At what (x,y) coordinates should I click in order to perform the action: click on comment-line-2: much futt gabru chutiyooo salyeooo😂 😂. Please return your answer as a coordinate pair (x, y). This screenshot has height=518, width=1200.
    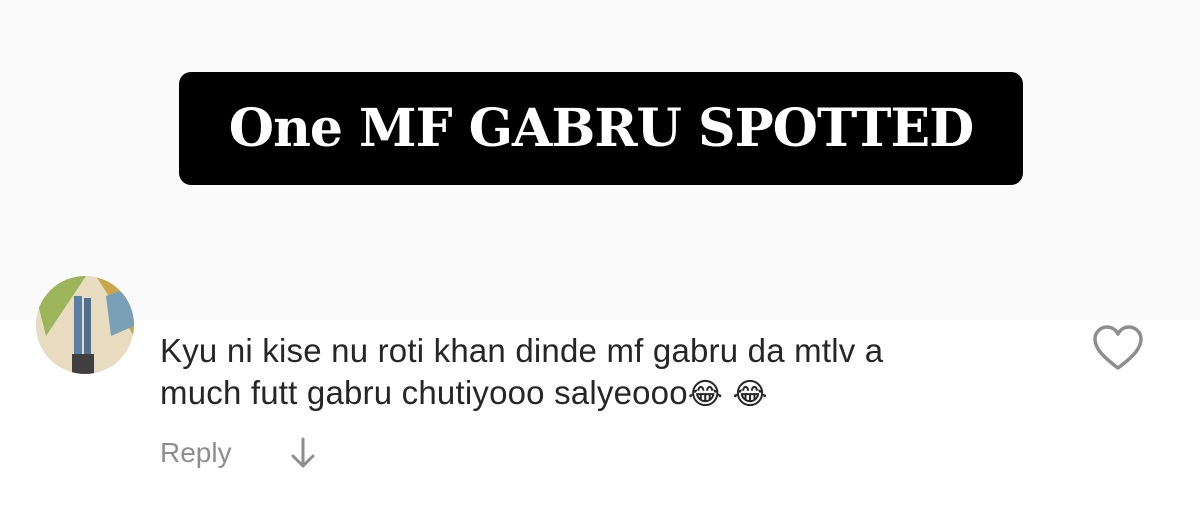
    Looking at the image, I should click on (610, 394).